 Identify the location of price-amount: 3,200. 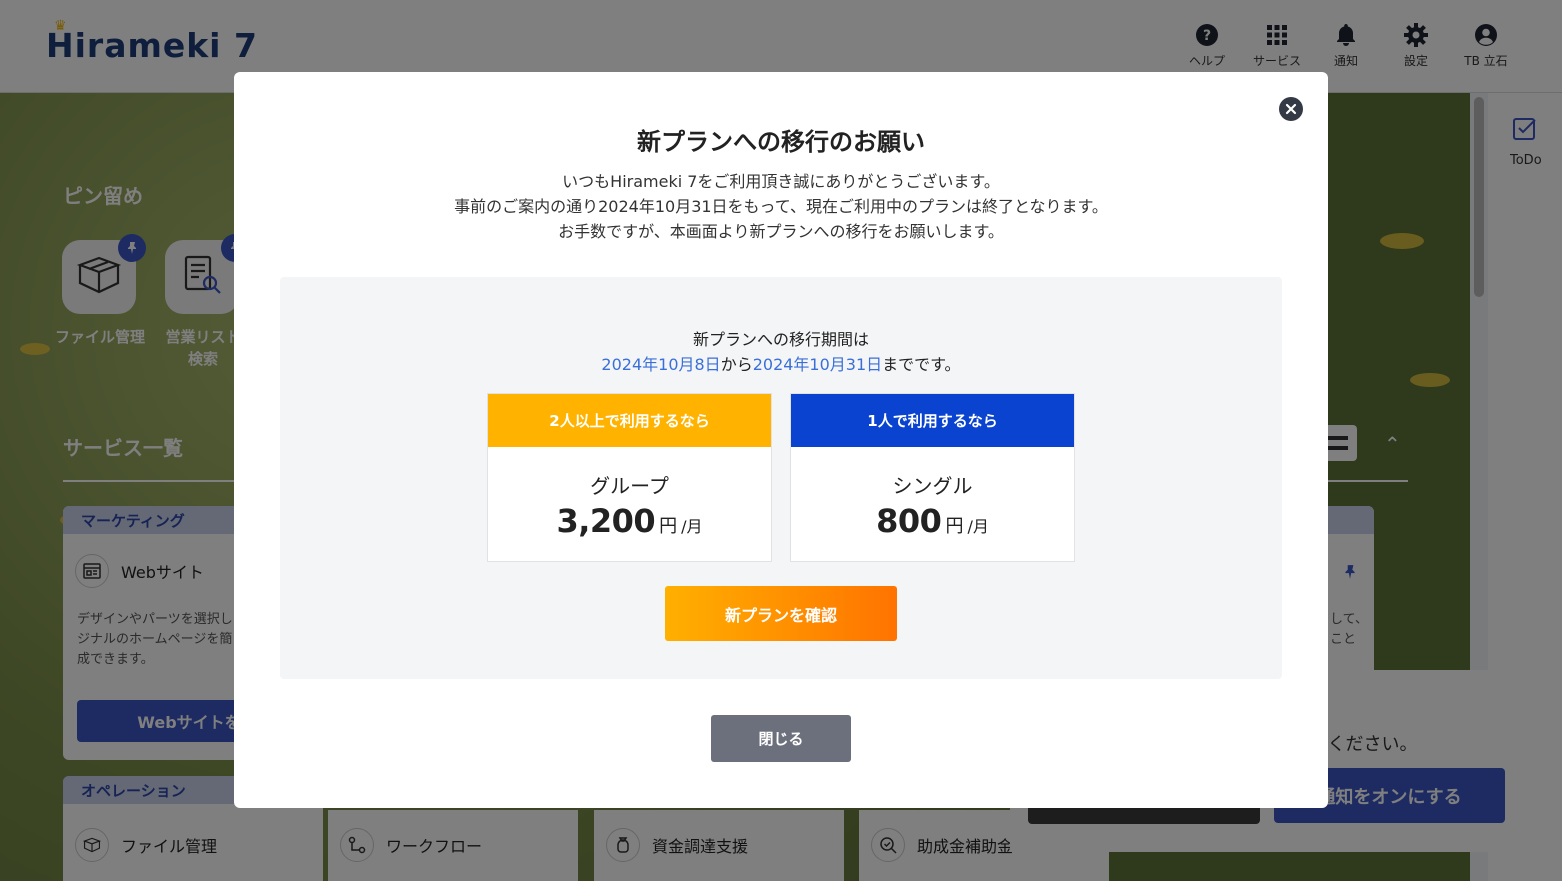
(606, 521).